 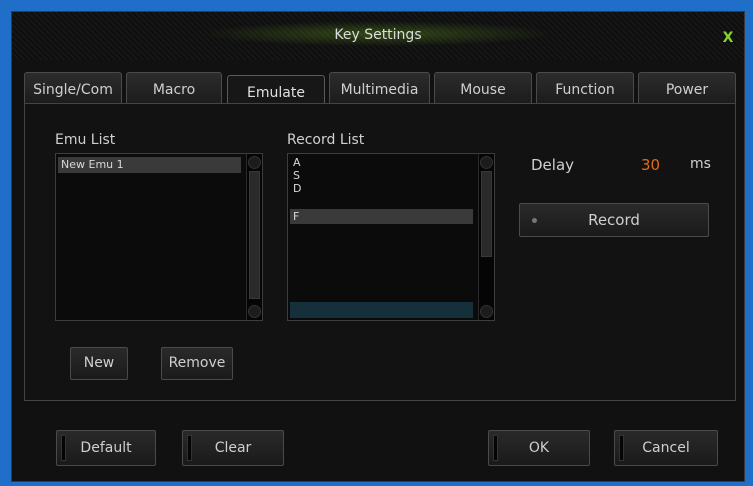 I want to click on remove-button: Remove, so click(x=197, y=363).